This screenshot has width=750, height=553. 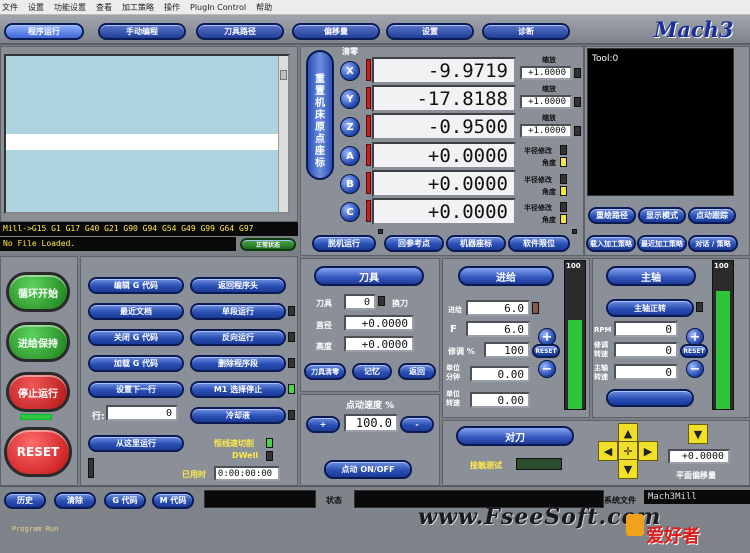 What do you see at coordinates (498, 329) in the screenshot?
I see `f-field: 6.0` at bounding box center [498, 329].